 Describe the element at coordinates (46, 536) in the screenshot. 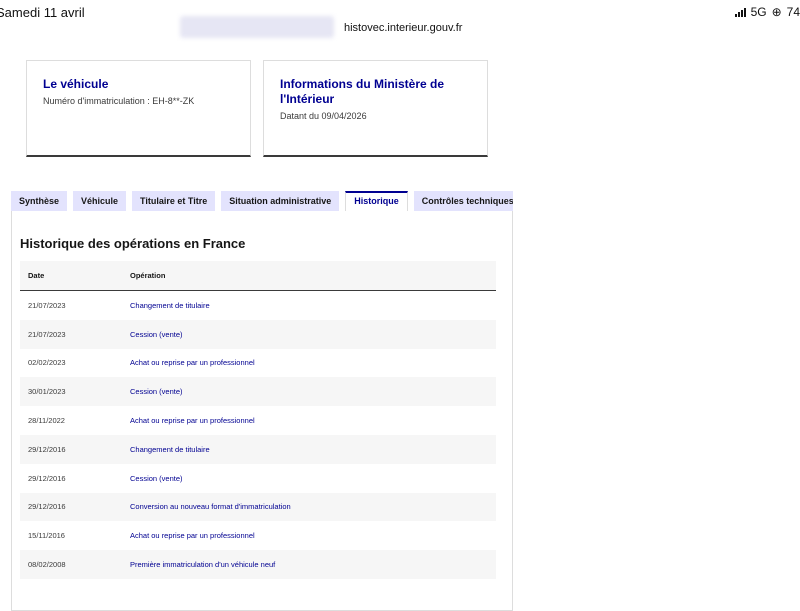

I see `row-date: 15/11/2016` at that location.